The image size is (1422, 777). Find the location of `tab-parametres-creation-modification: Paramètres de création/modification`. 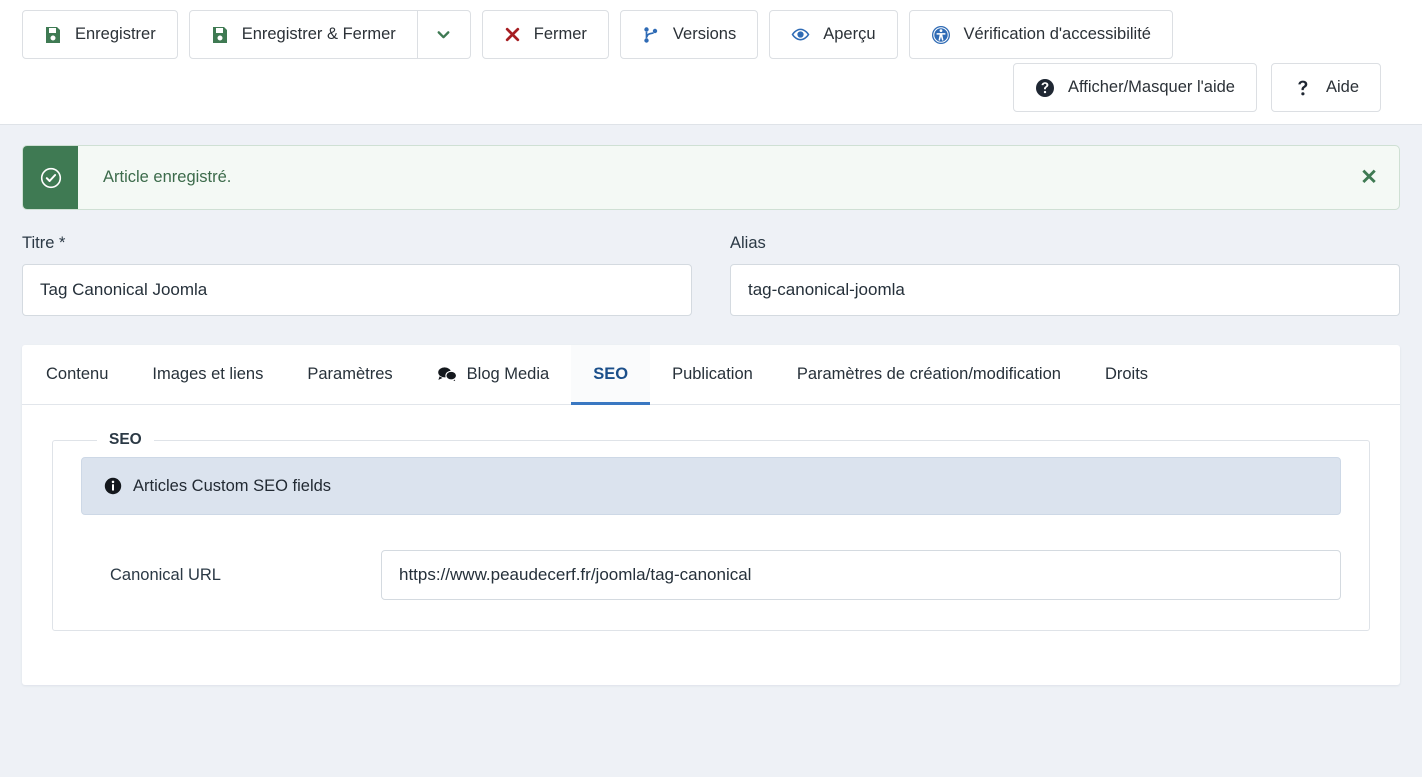

tab-parametres-creation-modification: Paramètres de création/modification is located at coordinates (929, 375).